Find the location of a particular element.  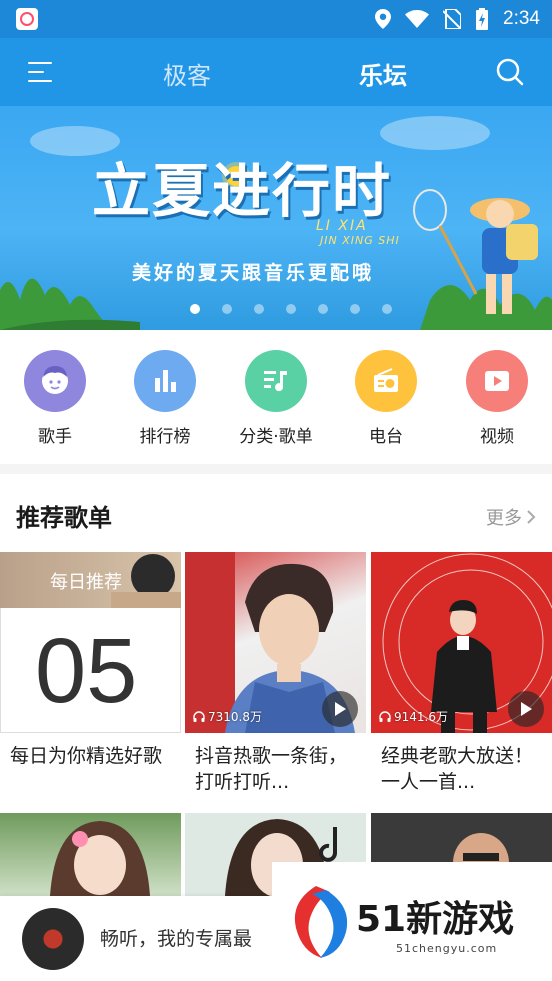

play-count: 7310.8万 is located at coordinates (227, 716).